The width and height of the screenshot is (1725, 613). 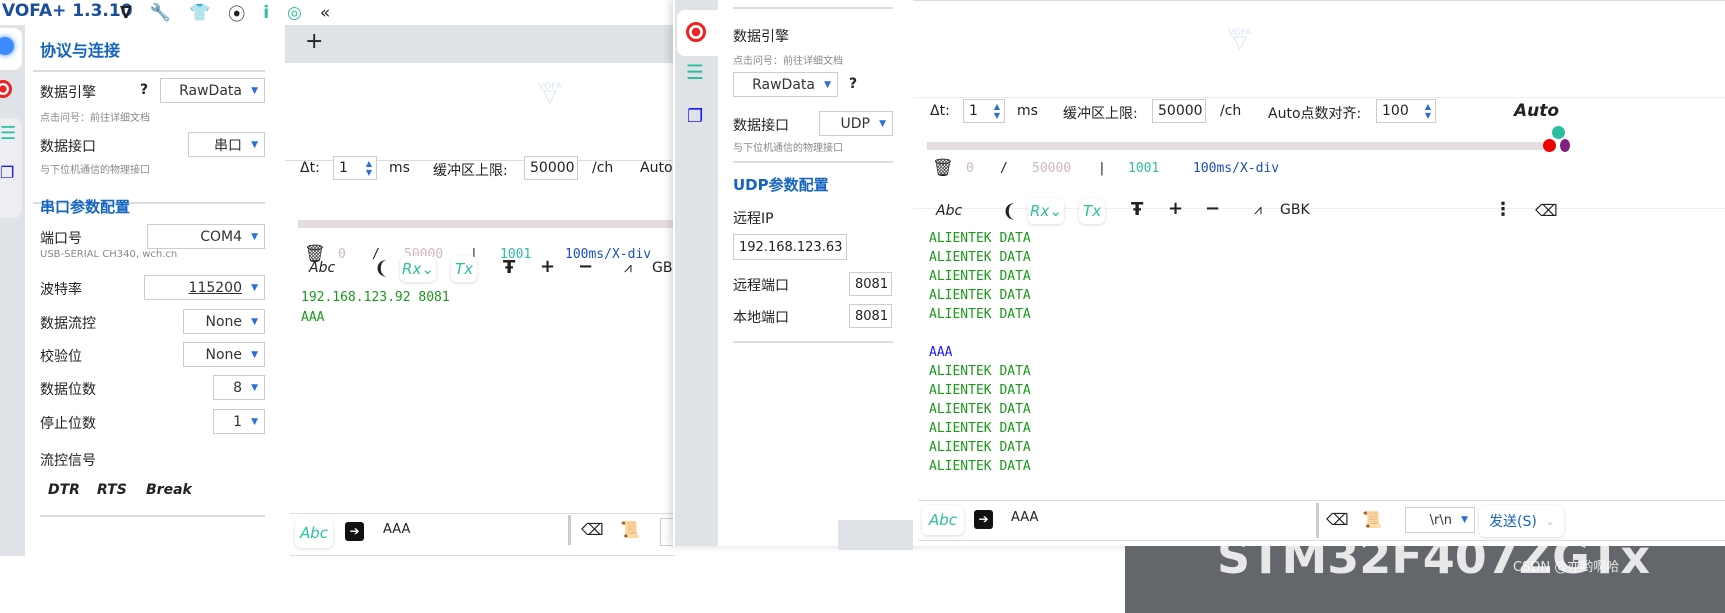 I want to click on screenshot-icon: ⦿, so click(x=236, y=12).